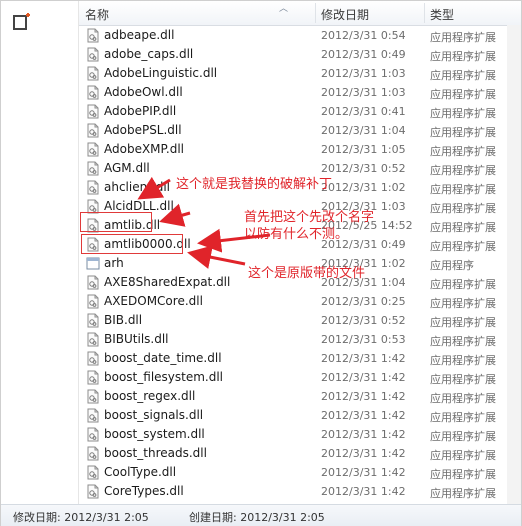 This screenshot has height=526, width=522. What do you see at coordinates (254, 184) in the screenshot?
I see `annotation-crack-patch: 这个就是我替换的破解补丁` at bounding box center [254, 184].